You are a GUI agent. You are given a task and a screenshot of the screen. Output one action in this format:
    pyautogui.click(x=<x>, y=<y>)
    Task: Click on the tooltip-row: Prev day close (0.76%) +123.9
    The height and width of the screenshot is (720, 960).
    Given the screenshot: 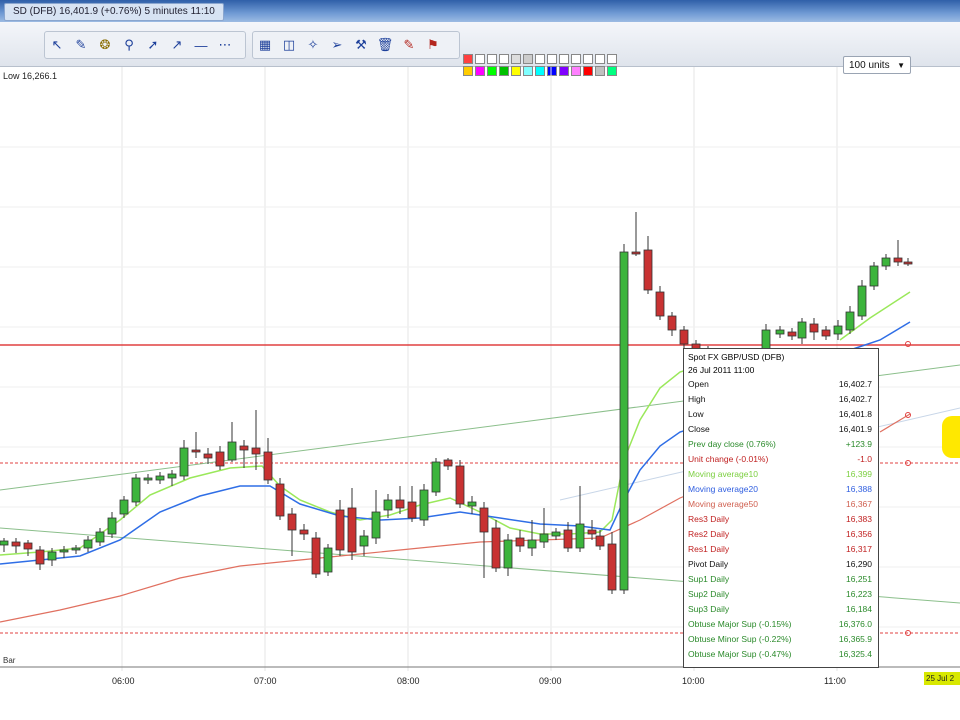 What is the action you would take?
    pyautogui.click(x=781, y=444)
    